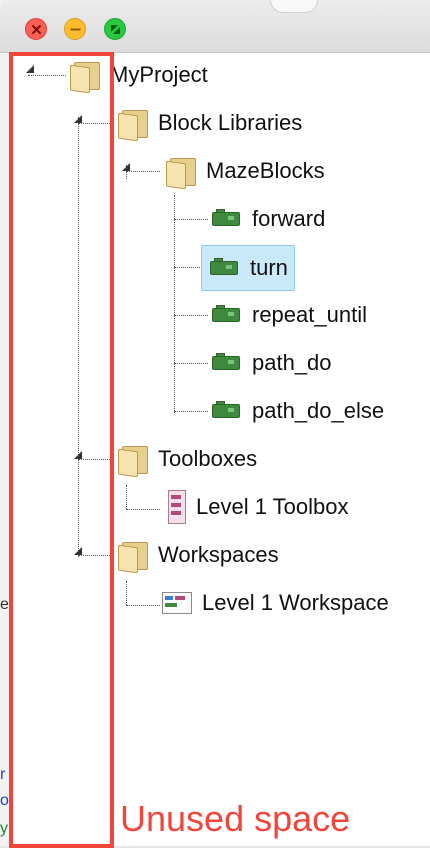 This screenshot has height=848, width=430. I want to click on tree-node-label: path_do_else, so click(318, 410).